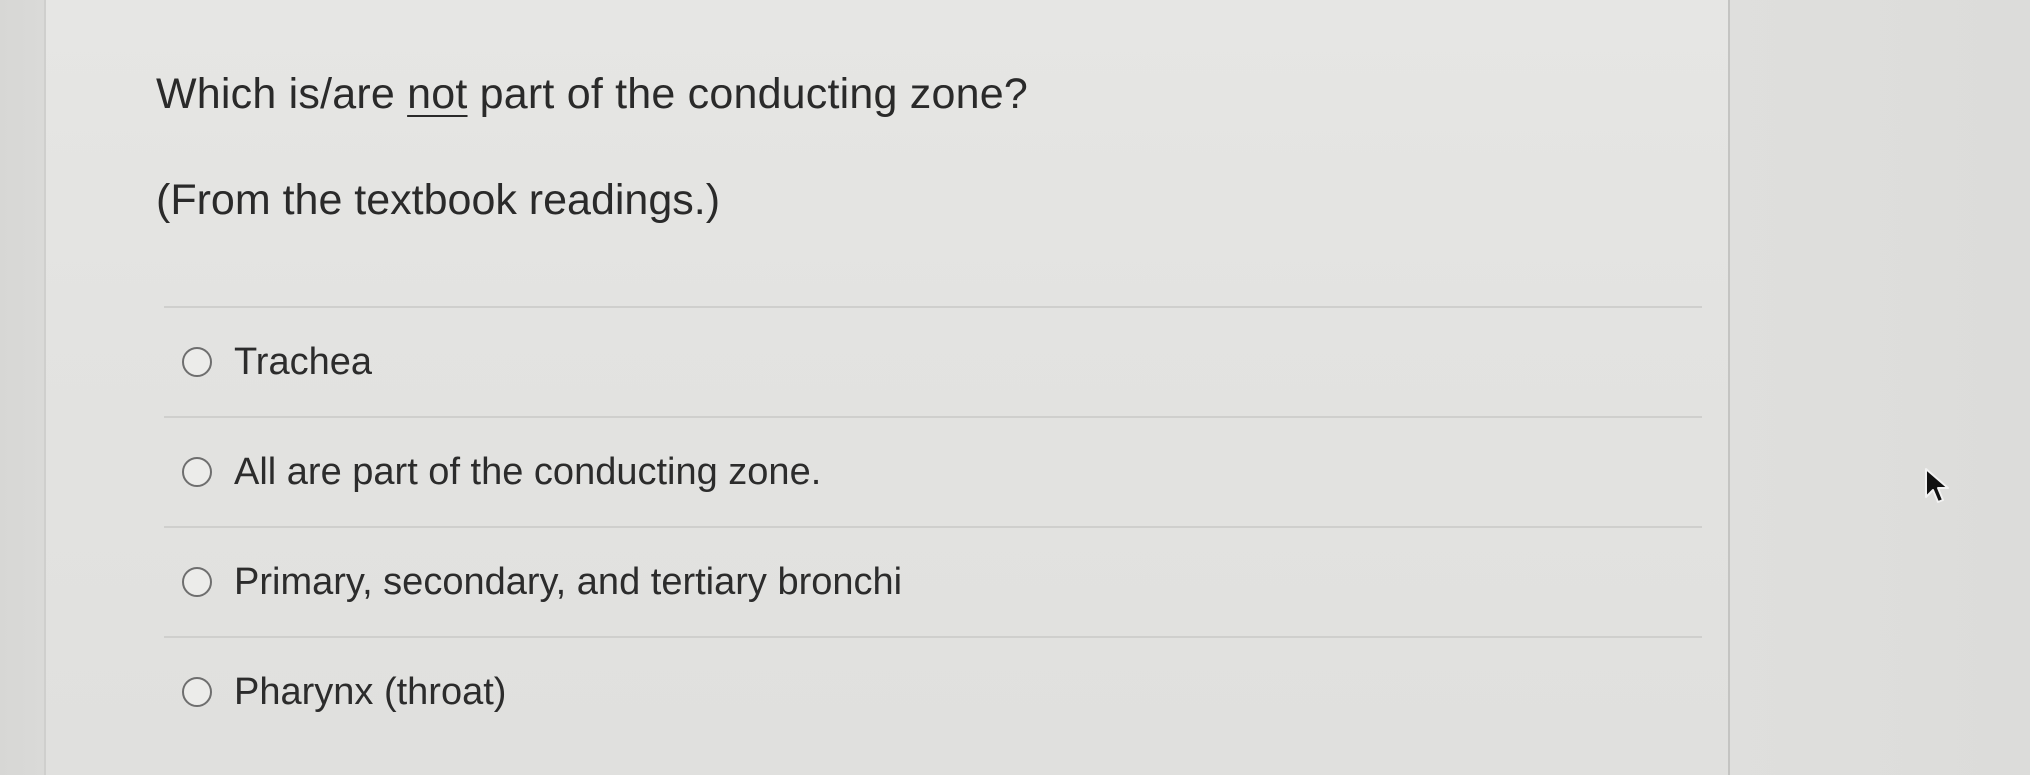  Describe the element at coordinates (933, 472) in the screenshot. I see `answer-option-all-conducting: All are part of the conducting zone.` at that location.